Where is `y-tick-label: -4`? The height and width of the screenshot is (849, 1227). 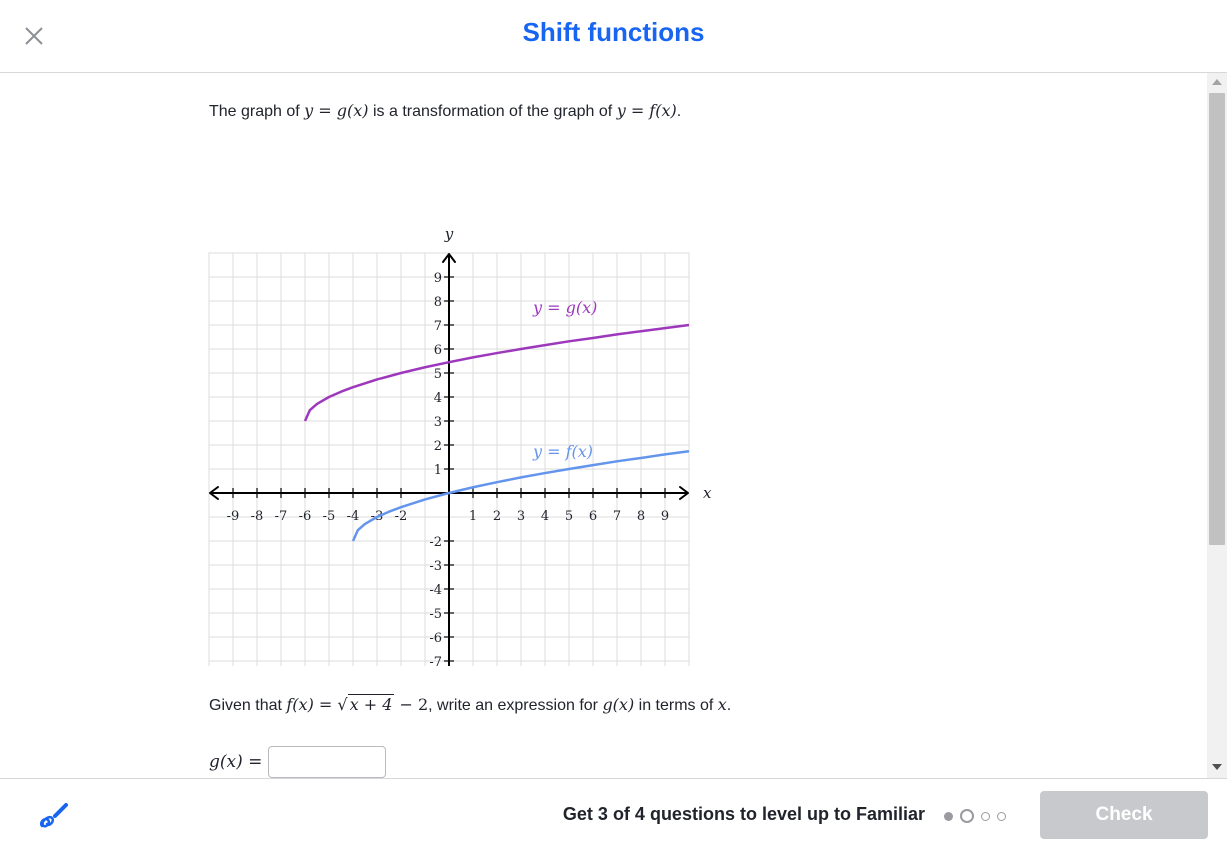 y-tick-label: -4 is located at coordinates (435, 590).